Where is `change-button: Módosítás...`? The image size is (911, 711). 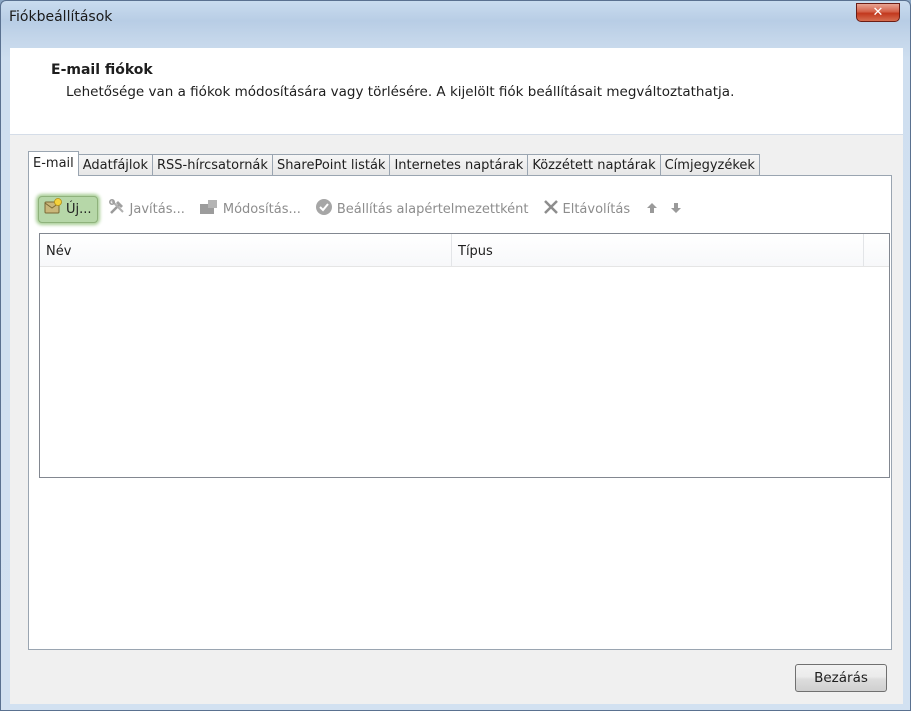 change-button: Módosítás... is located at coordinates (250, 209).